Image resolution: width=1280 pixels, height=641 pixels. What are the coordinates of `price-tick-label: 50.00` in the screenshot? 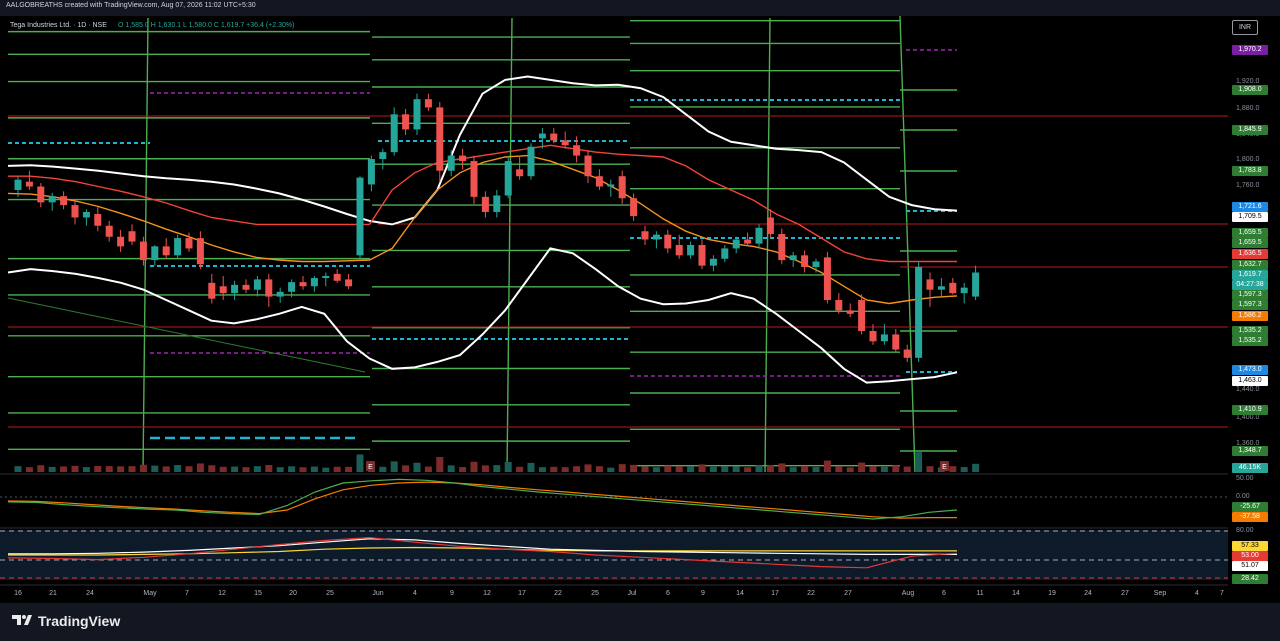 It's located at (1245, 478).